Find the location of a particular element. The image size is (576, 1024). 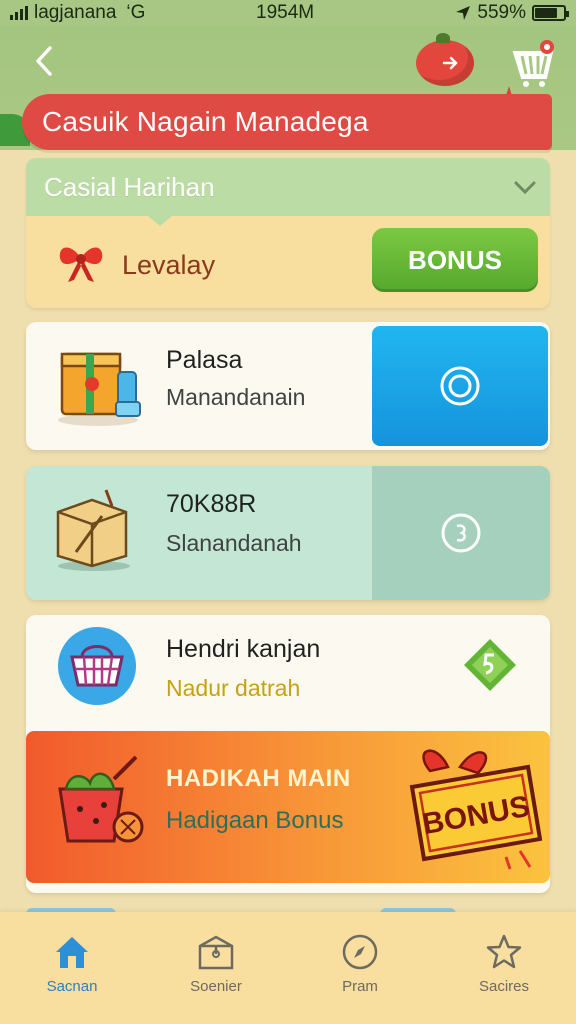

location-arrow-icon is located at coordinates (463, 13).